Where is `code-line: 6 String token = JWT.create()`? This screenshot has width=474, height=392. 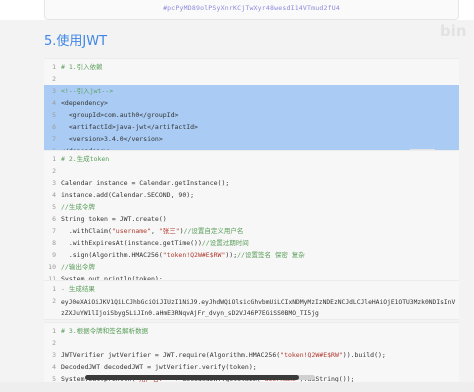 code-line: 6 String token = JWT.create() is located at coordinates (251, 219).